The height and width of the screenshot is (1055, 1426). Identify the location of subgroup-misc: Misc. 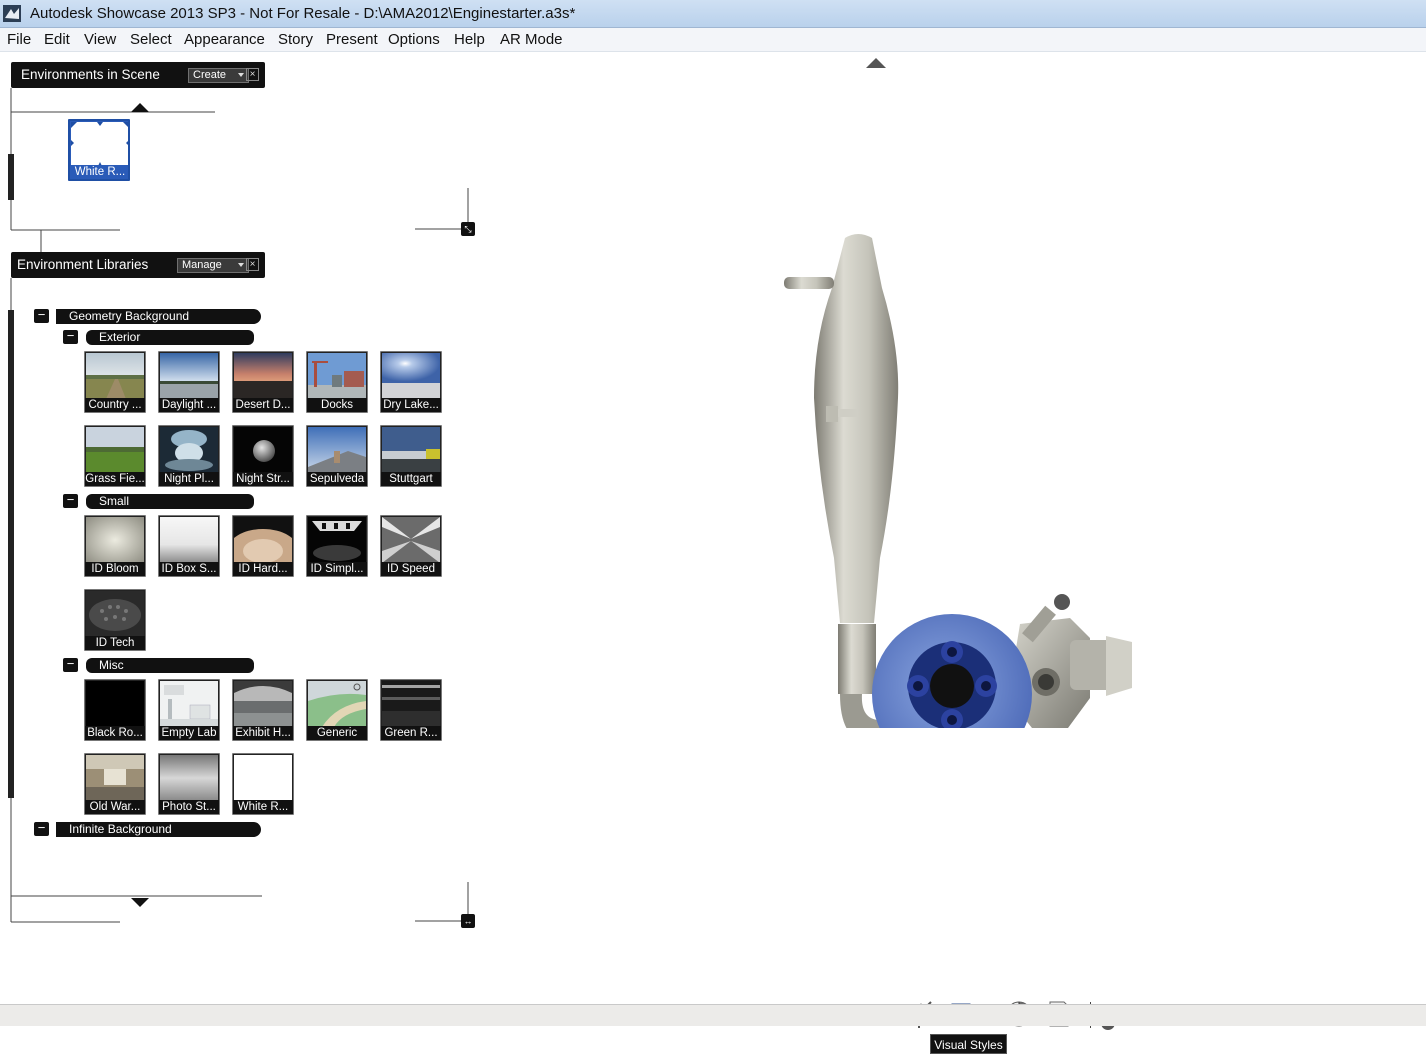
(170, 665).